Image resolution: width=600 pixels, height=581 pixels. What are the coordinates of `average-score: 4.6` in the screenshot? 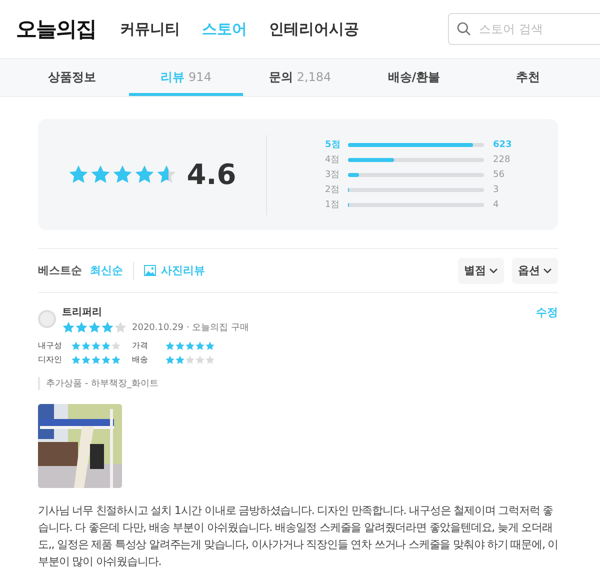 It's located at (211, 174).